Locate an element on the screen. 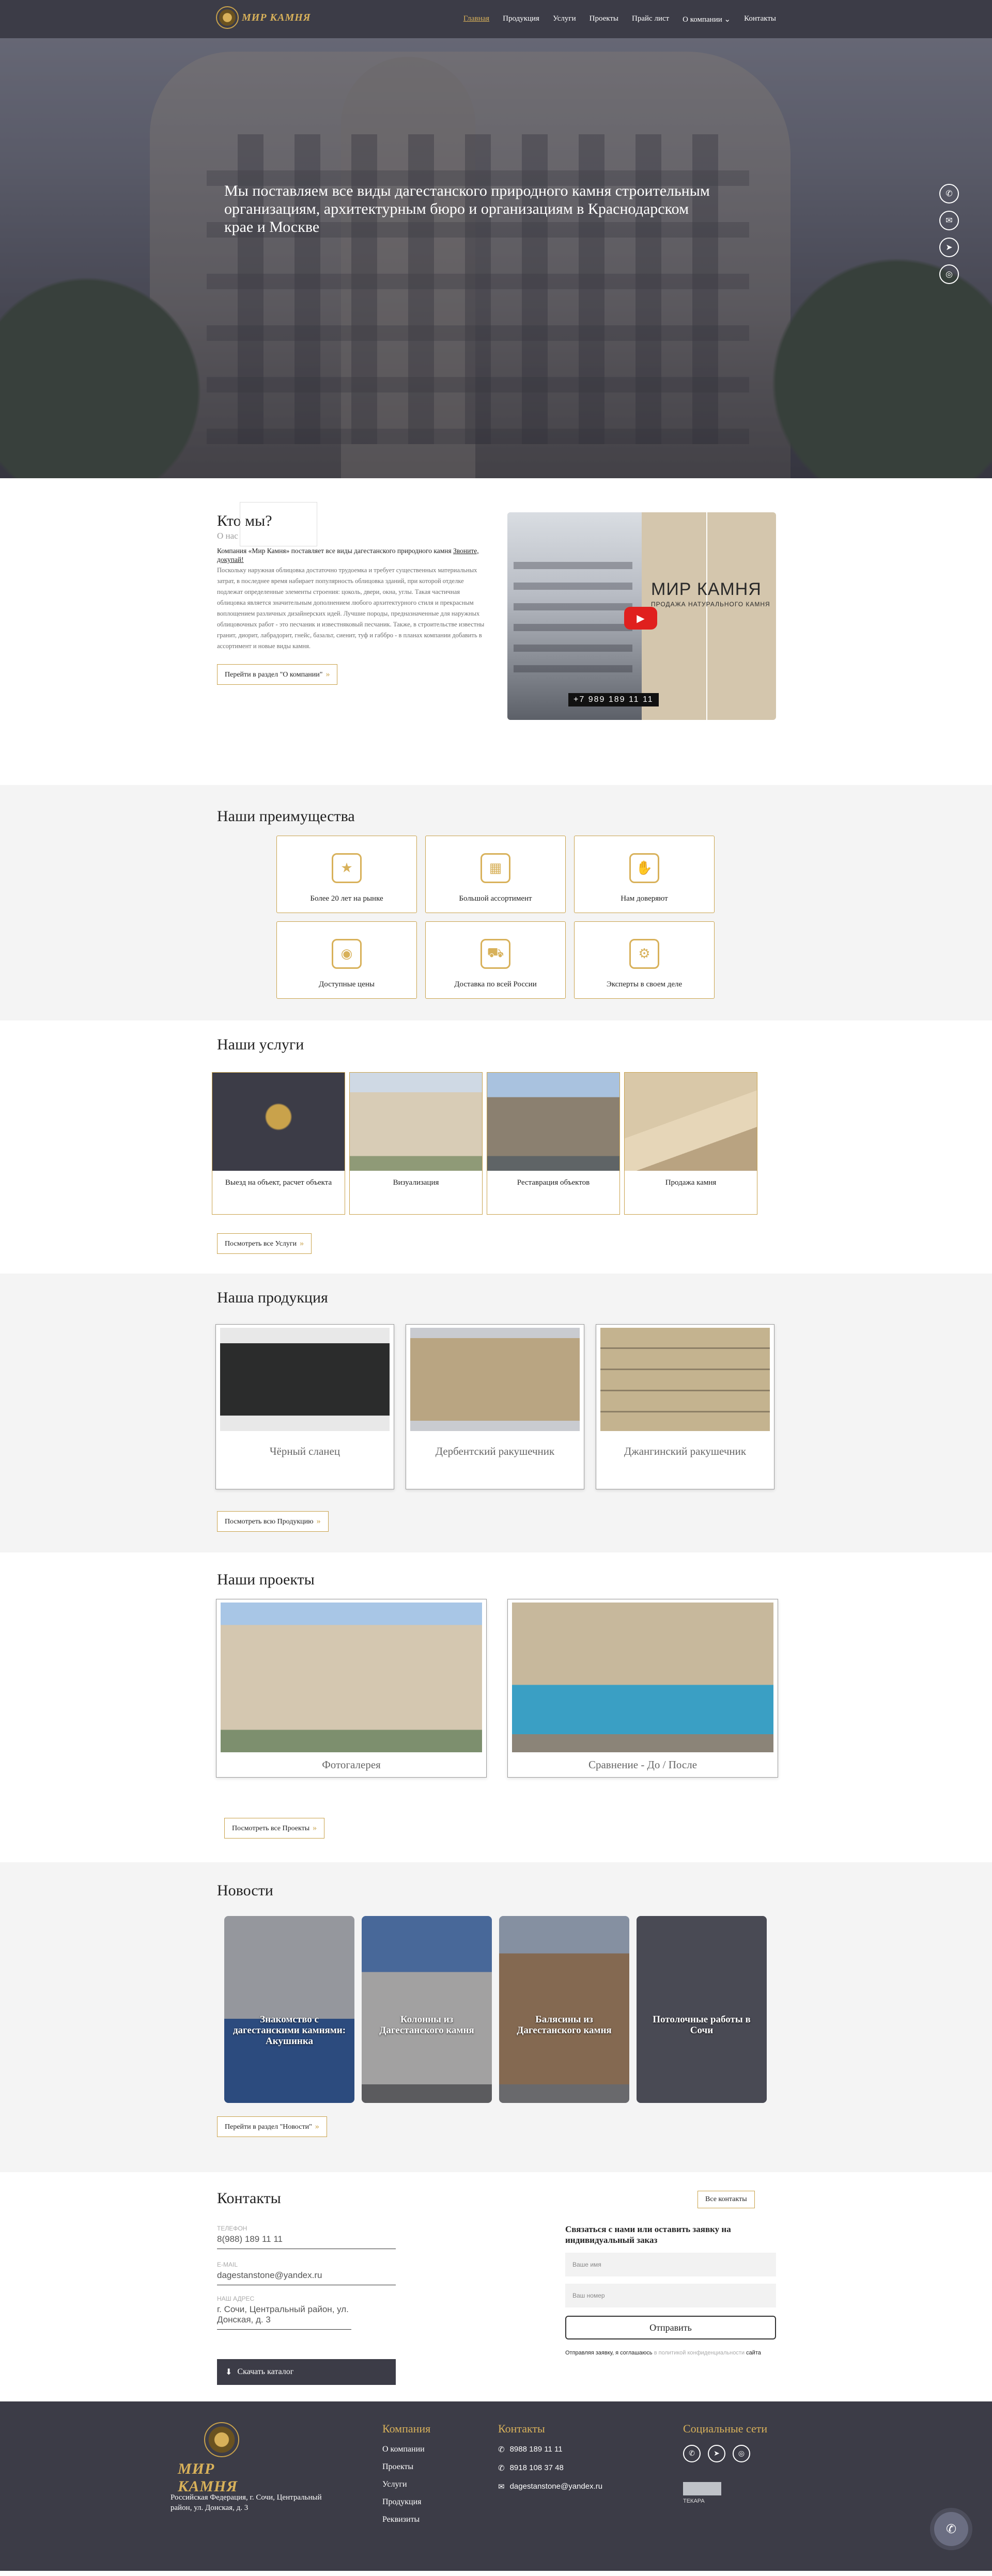 This screenshot has width=992, height=2576. services-all-button: Посмотреть все Услуги» is located at coordinates (264, 1243).